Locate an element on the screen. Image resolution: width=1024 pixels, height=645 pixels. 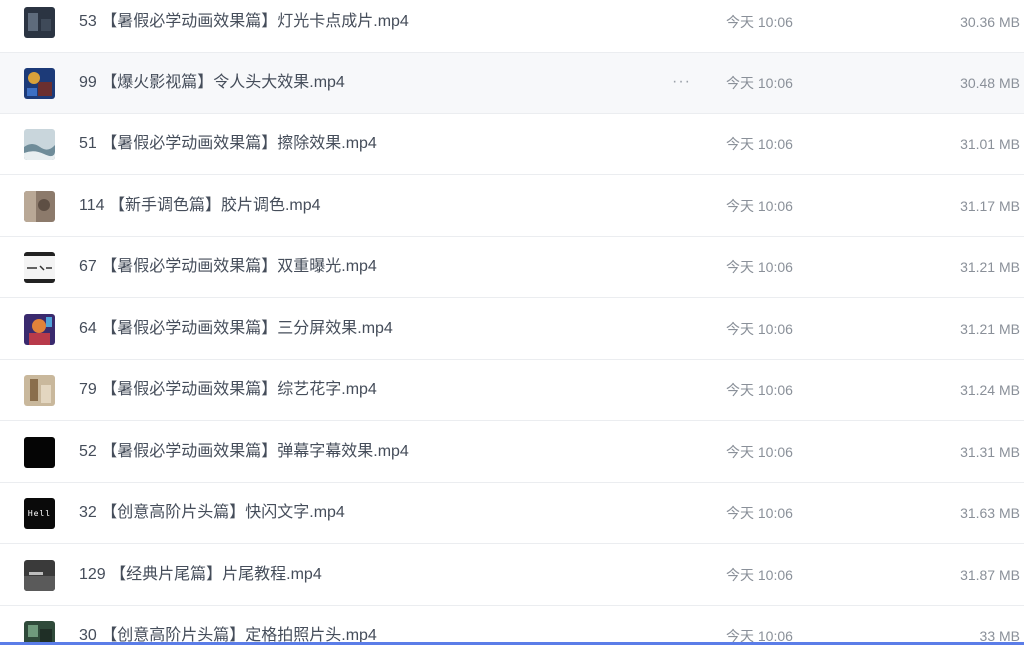
sketch-thumbnail is located at coordinates (39, 267).